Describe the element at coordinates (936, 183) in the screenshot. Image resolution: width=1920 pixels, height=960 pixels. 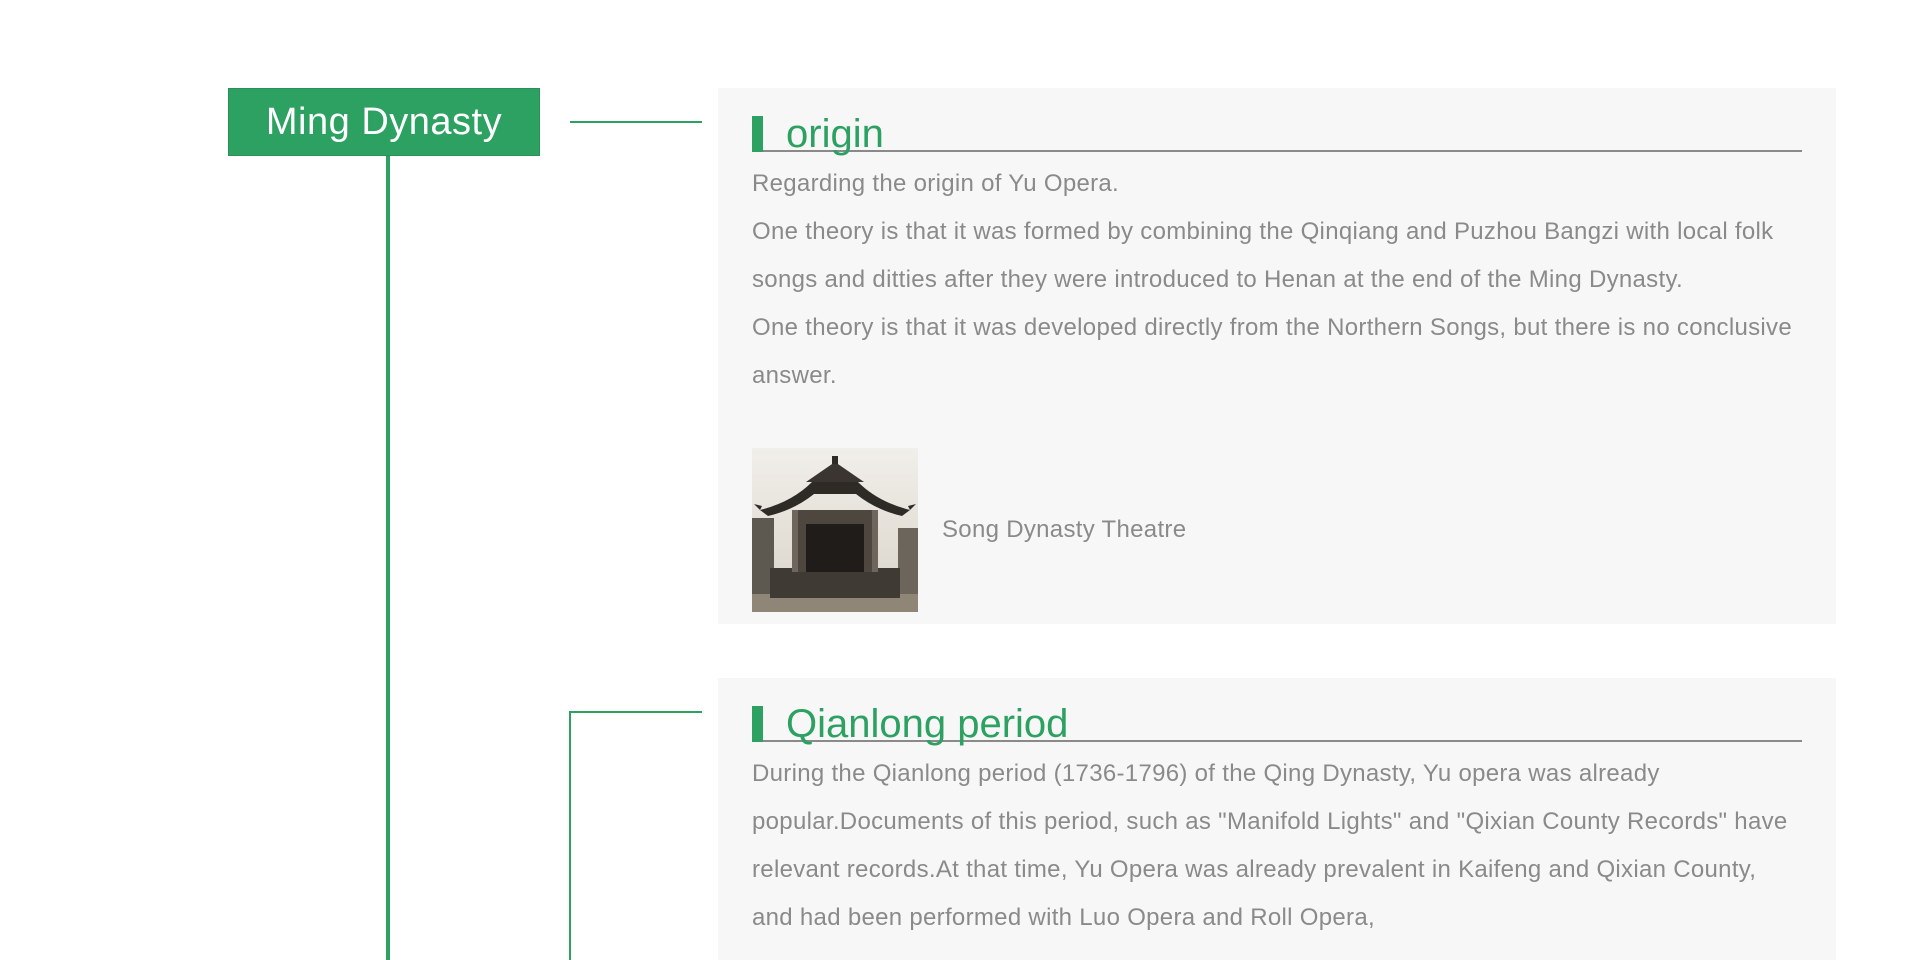
I see `paragraph: Regarding the origin of Yu Opera.` at that location.